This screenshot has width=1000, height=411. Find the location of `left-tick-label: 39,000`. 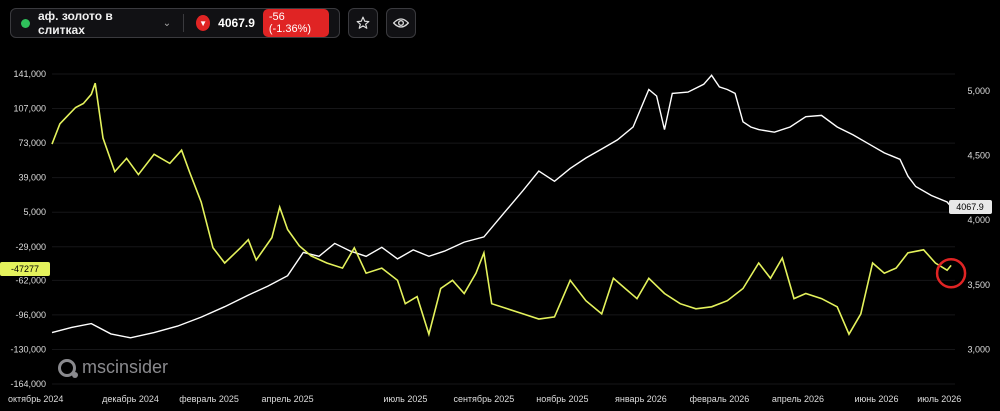

left-tick-label: 39,000 is located at coordinates (32, 178).